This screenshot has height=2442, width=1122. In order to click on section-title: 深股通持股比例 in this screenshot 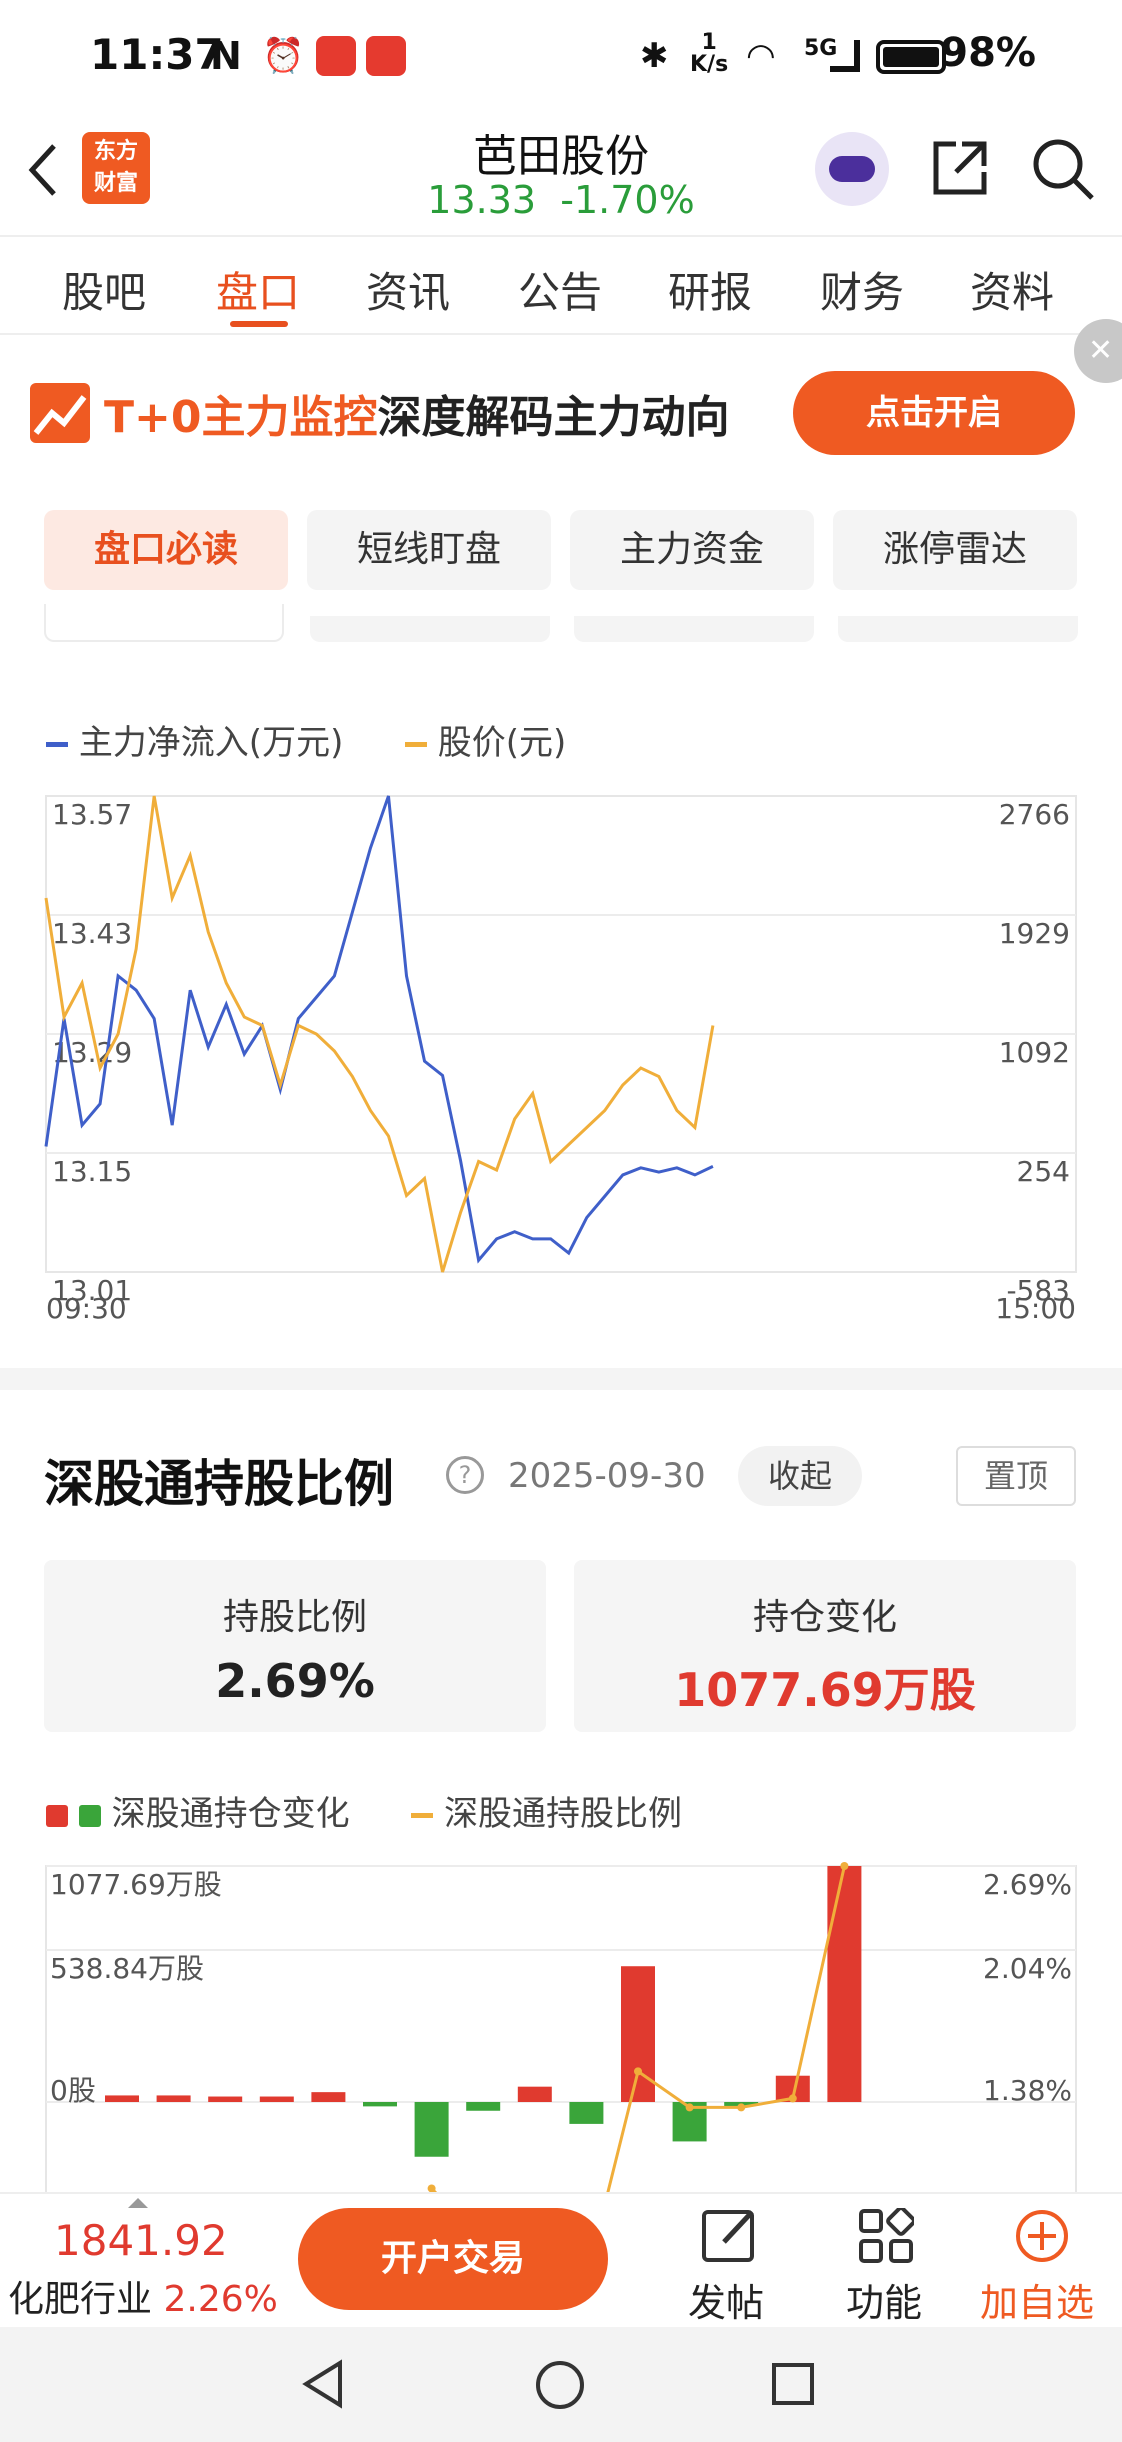, I will do `click(219, 1484)`.